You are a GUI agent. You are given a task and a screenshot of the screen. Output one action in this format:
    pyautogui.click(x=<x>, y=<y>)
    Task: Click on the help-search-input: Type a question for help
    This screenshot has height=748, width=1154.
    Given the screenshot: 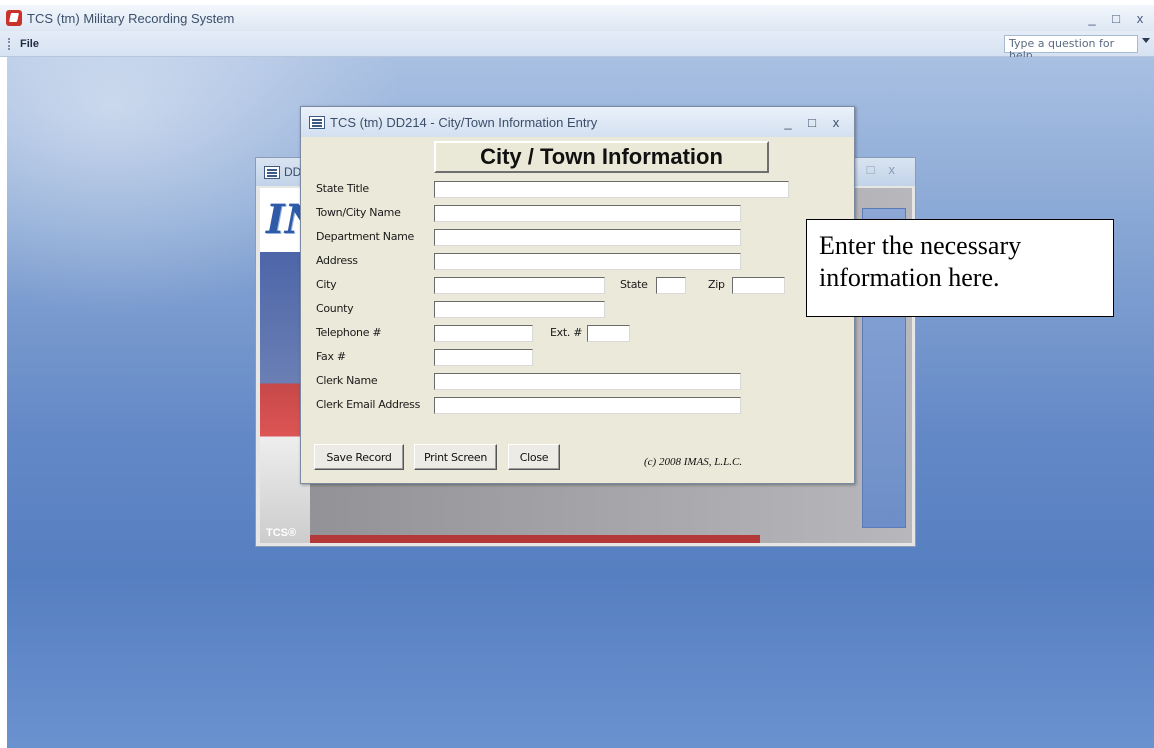 What is the action you would take?
    pyautogui.click(x=1071, y=48)
    